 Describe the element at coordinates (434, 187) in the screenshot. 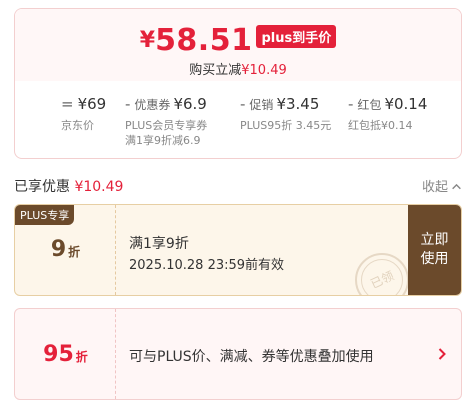

I see `collapse-label: 收起` at that location.